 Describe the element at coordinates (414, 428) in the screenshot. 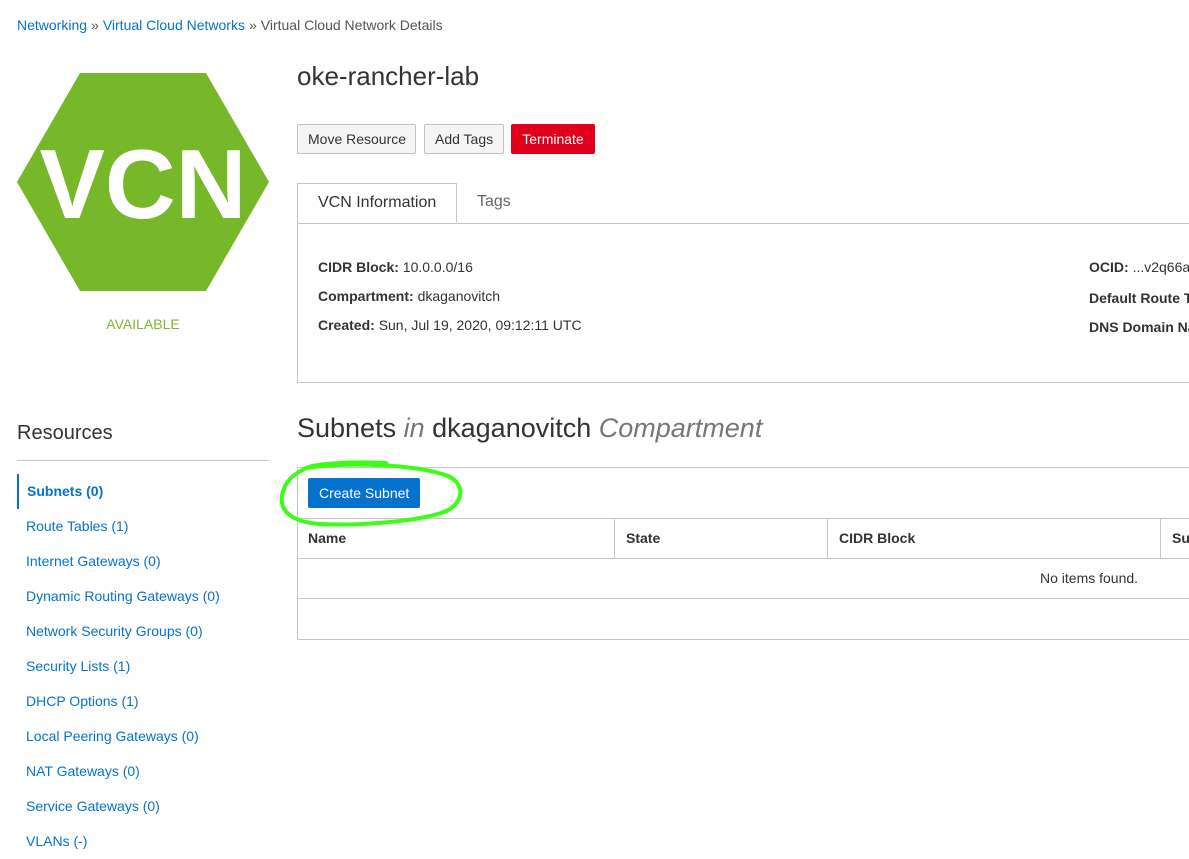

I see `subnets-title-in: in` at that location.